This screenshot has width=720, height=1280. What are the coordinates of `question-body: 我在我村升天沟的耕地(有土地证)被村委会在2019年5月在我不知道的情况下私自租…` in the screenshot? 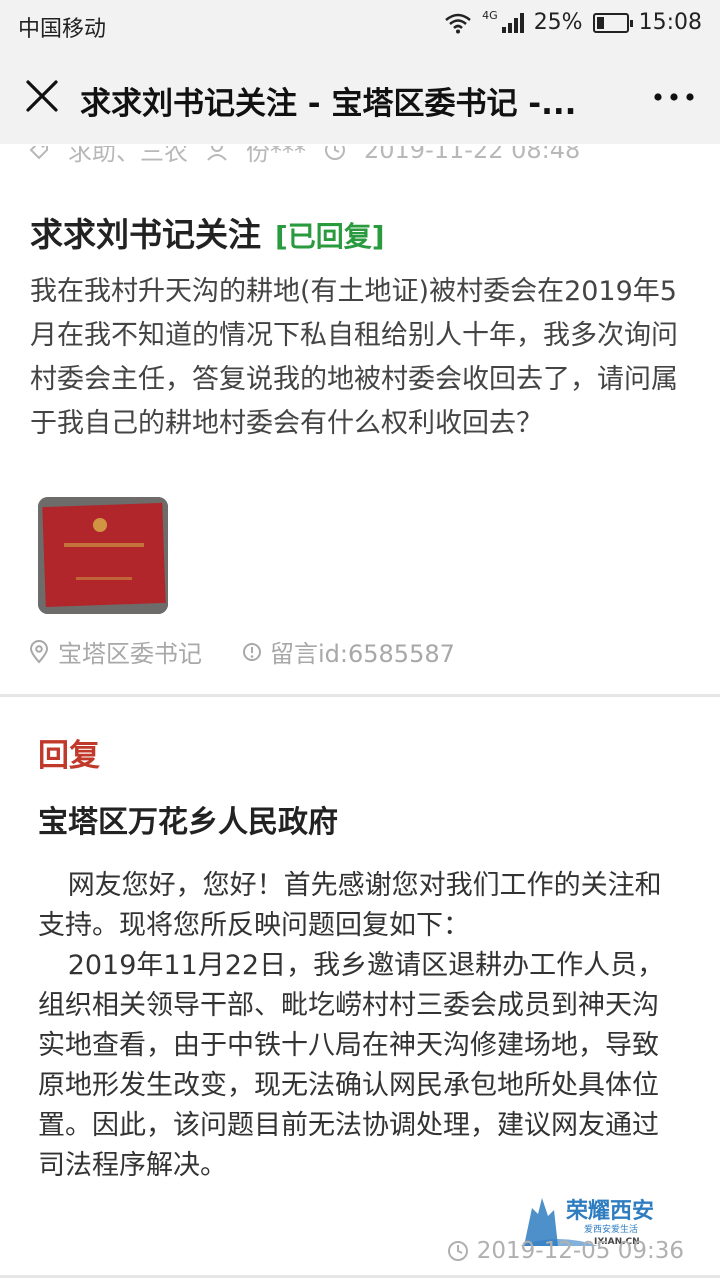 It's located at (354, 357).